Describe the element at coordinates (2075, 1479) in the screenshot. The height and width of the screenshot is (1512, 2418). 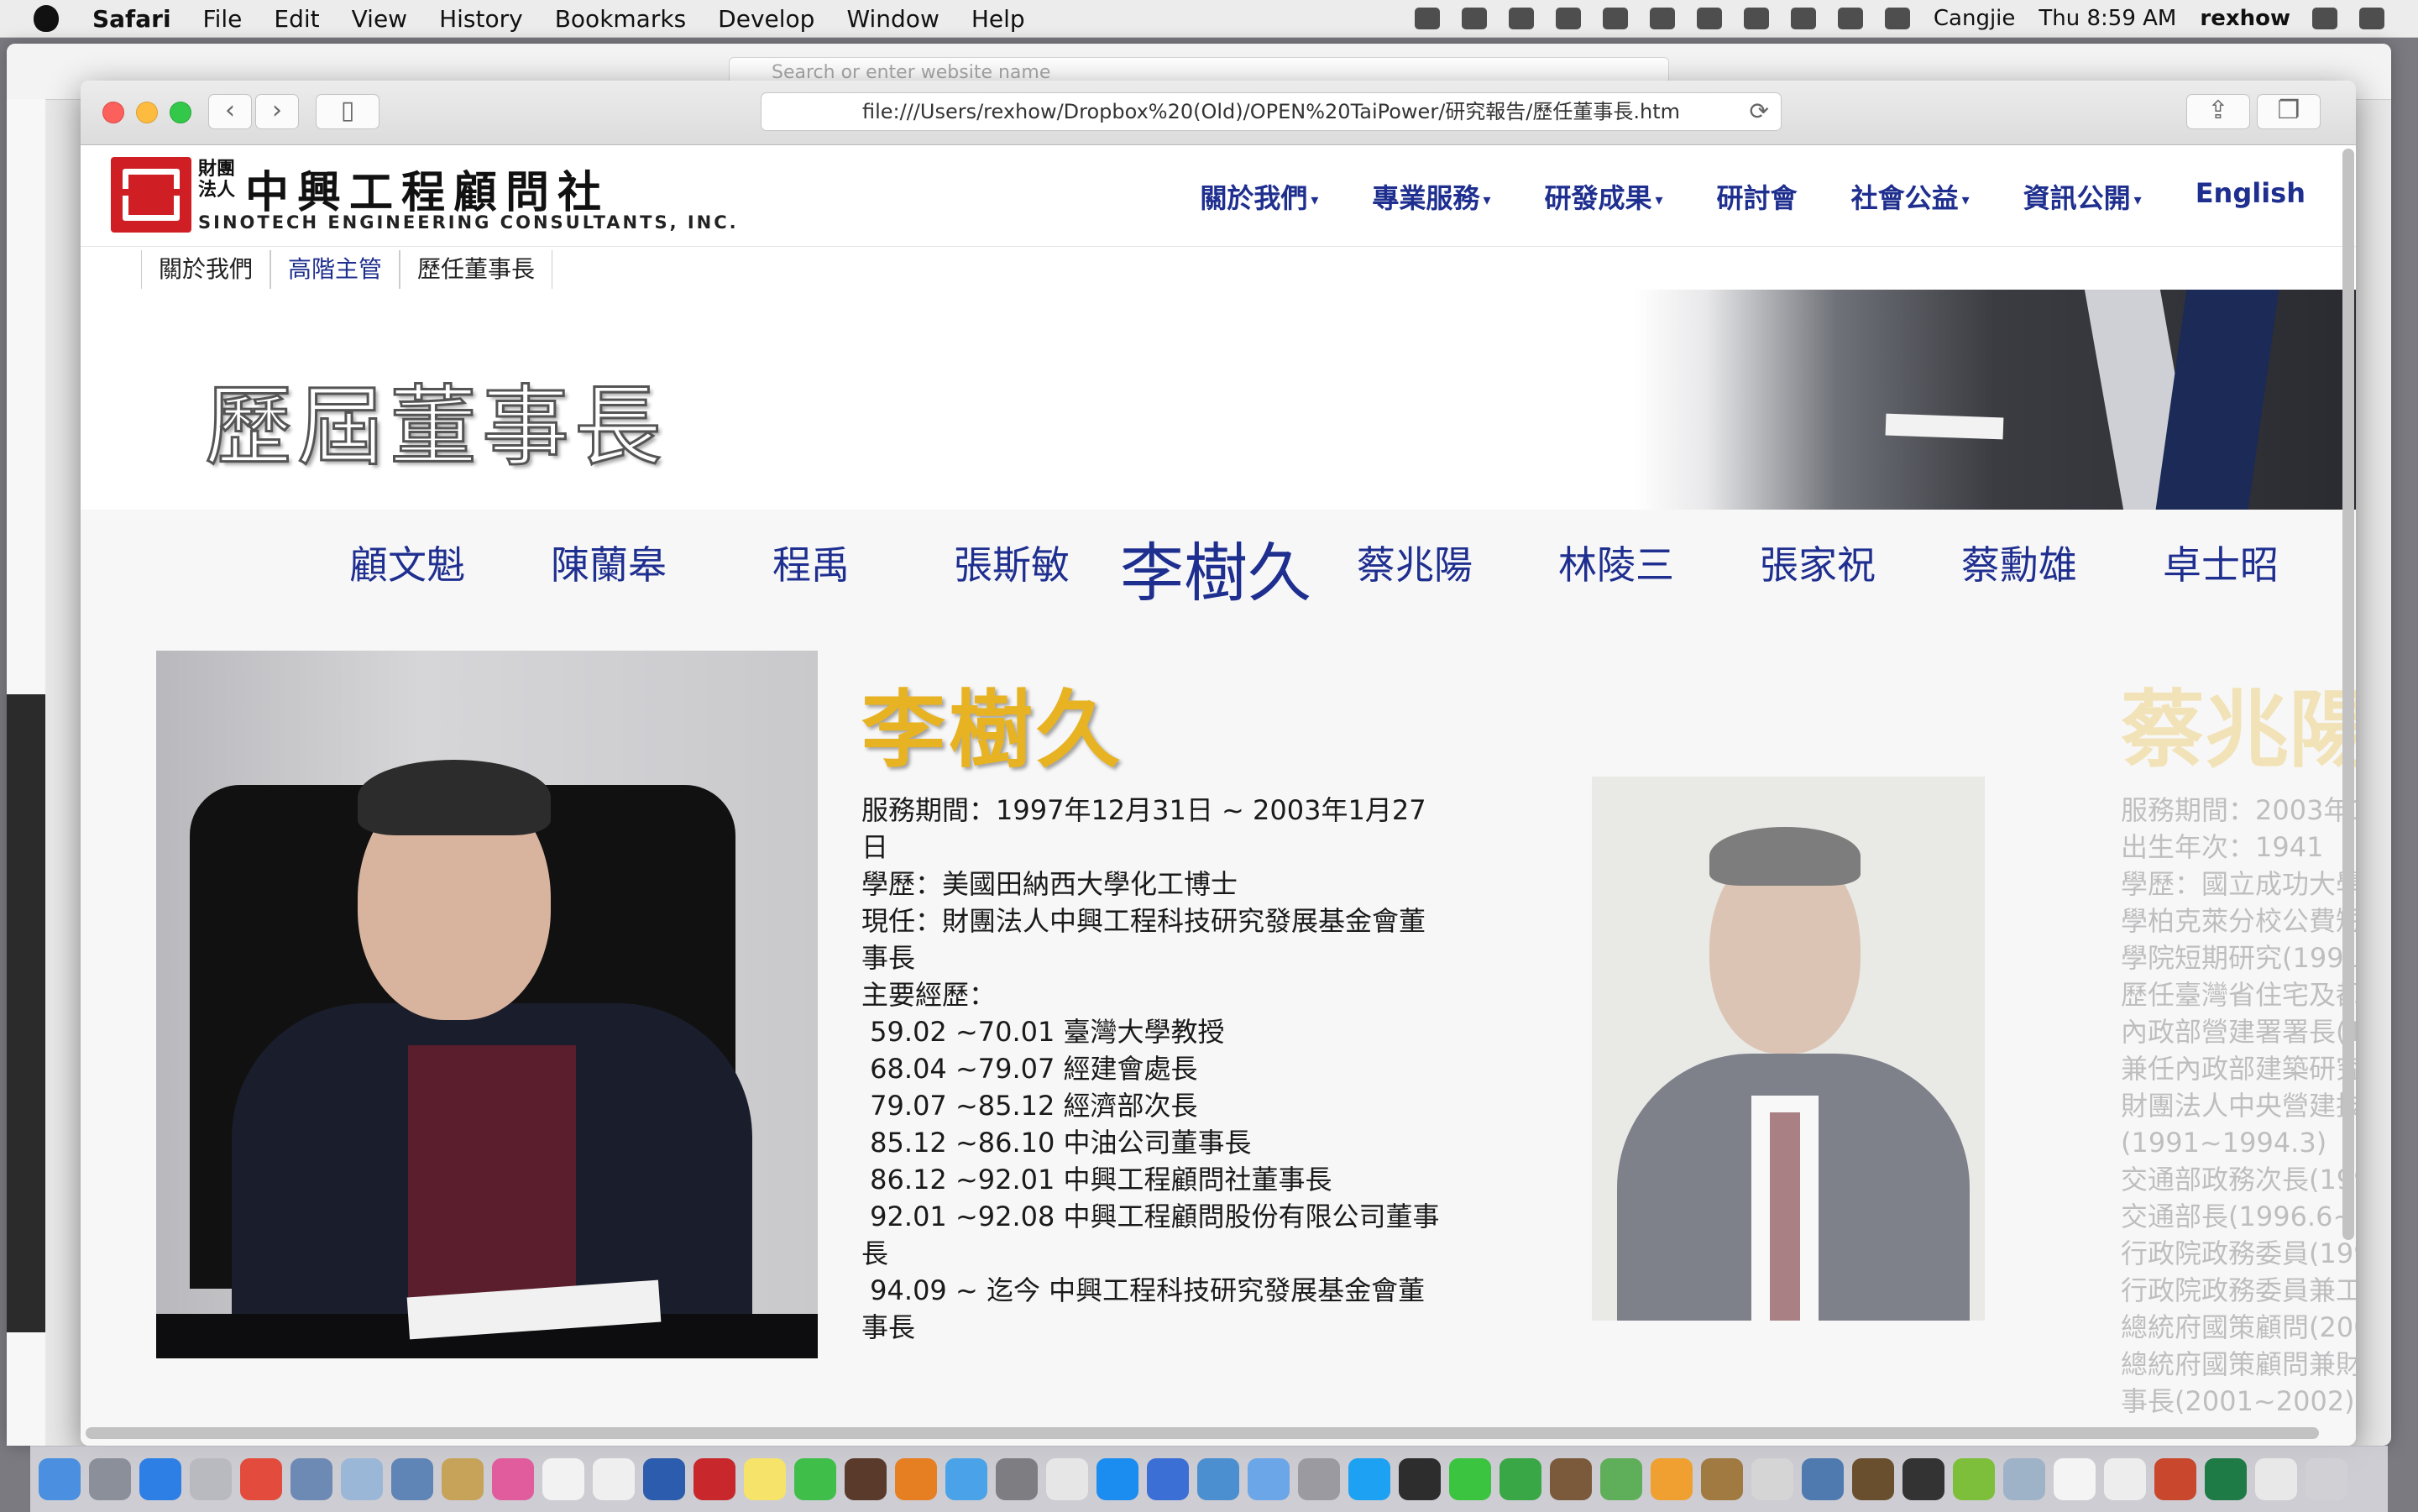
I see `ia-writer-icon` at that location.